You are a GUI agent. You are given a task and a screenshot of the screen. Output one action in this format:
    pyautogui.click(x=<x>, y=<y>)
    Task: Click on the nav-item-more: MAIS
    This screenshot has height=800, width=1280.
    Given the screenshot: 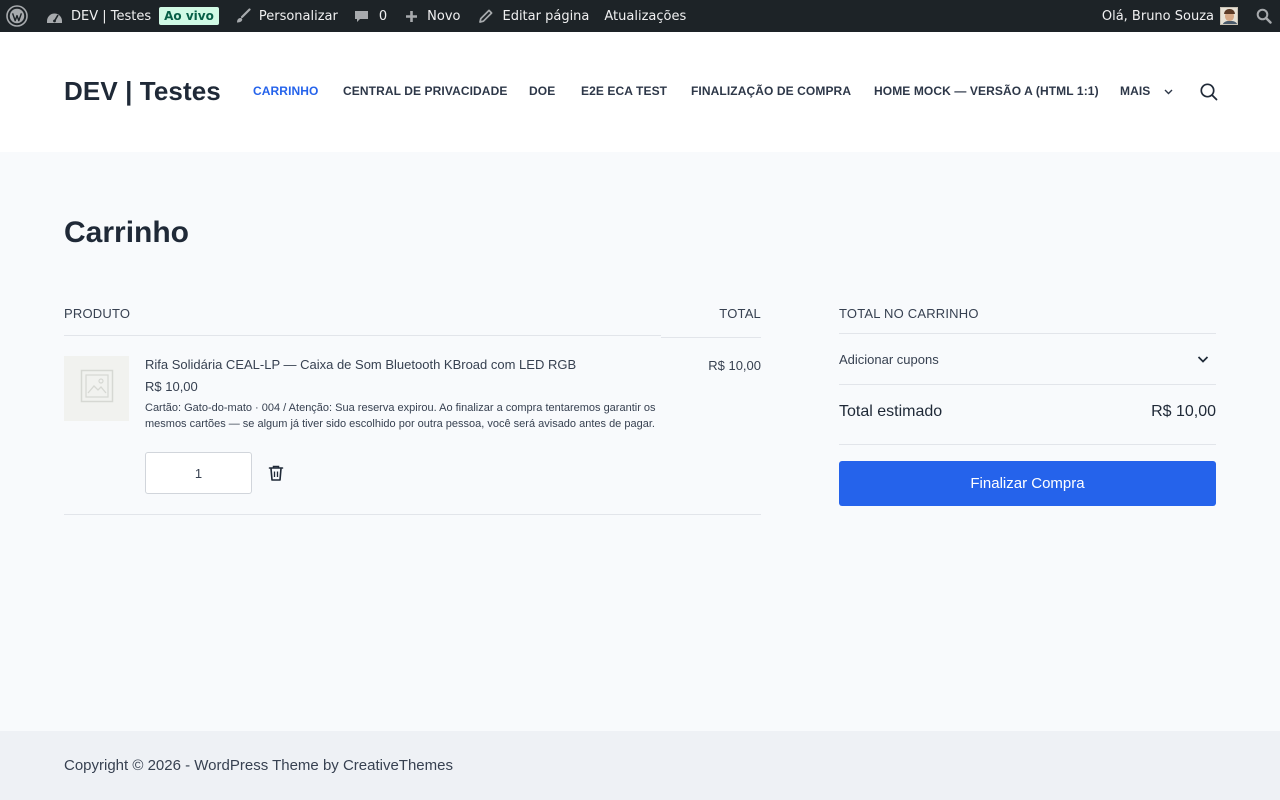 What is the action you would take?
    pyautogui.click(x=1146, y=91)
    